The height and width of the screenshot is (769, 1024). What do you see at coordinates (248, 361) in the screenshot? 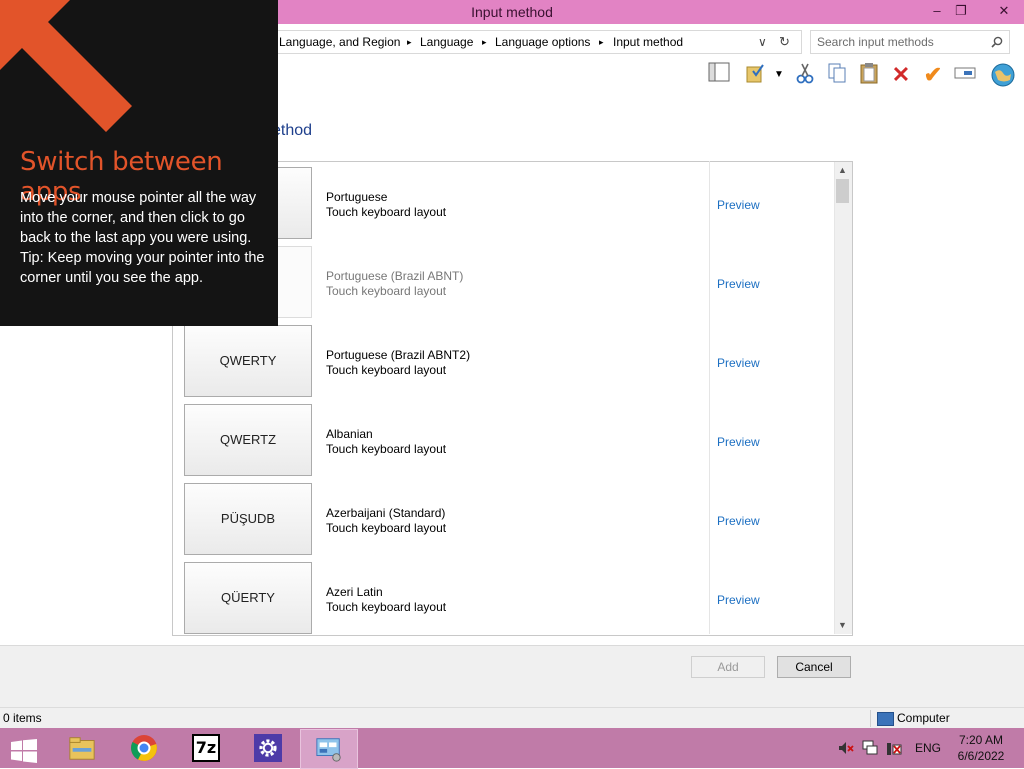
I see `keyboard-preview-tile: QWERTY` at bounding box center [248, 361].